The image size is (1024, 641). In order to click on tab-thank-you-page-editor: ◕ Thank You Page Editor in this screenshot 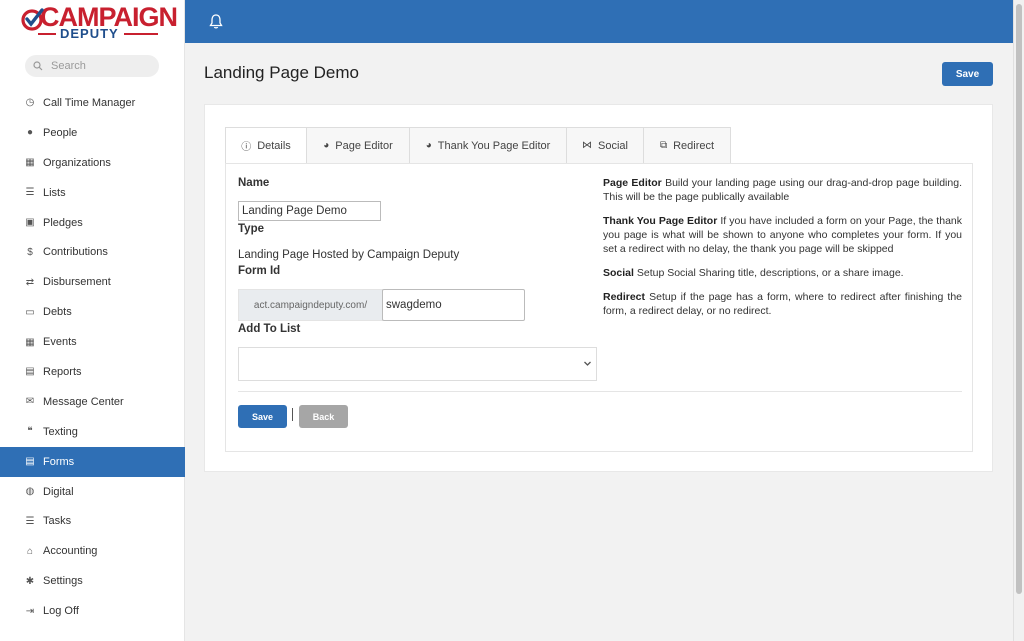, I will do `click(488, 145)`.